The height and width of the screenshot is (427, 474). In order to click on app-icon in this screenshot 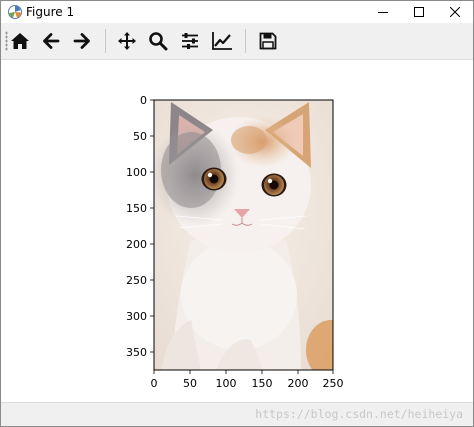, I will do `click(15, 12)`.